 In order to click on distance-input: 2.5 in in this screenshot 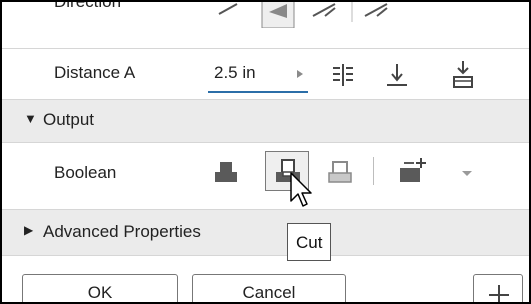, I will do `click(235, 73)`.